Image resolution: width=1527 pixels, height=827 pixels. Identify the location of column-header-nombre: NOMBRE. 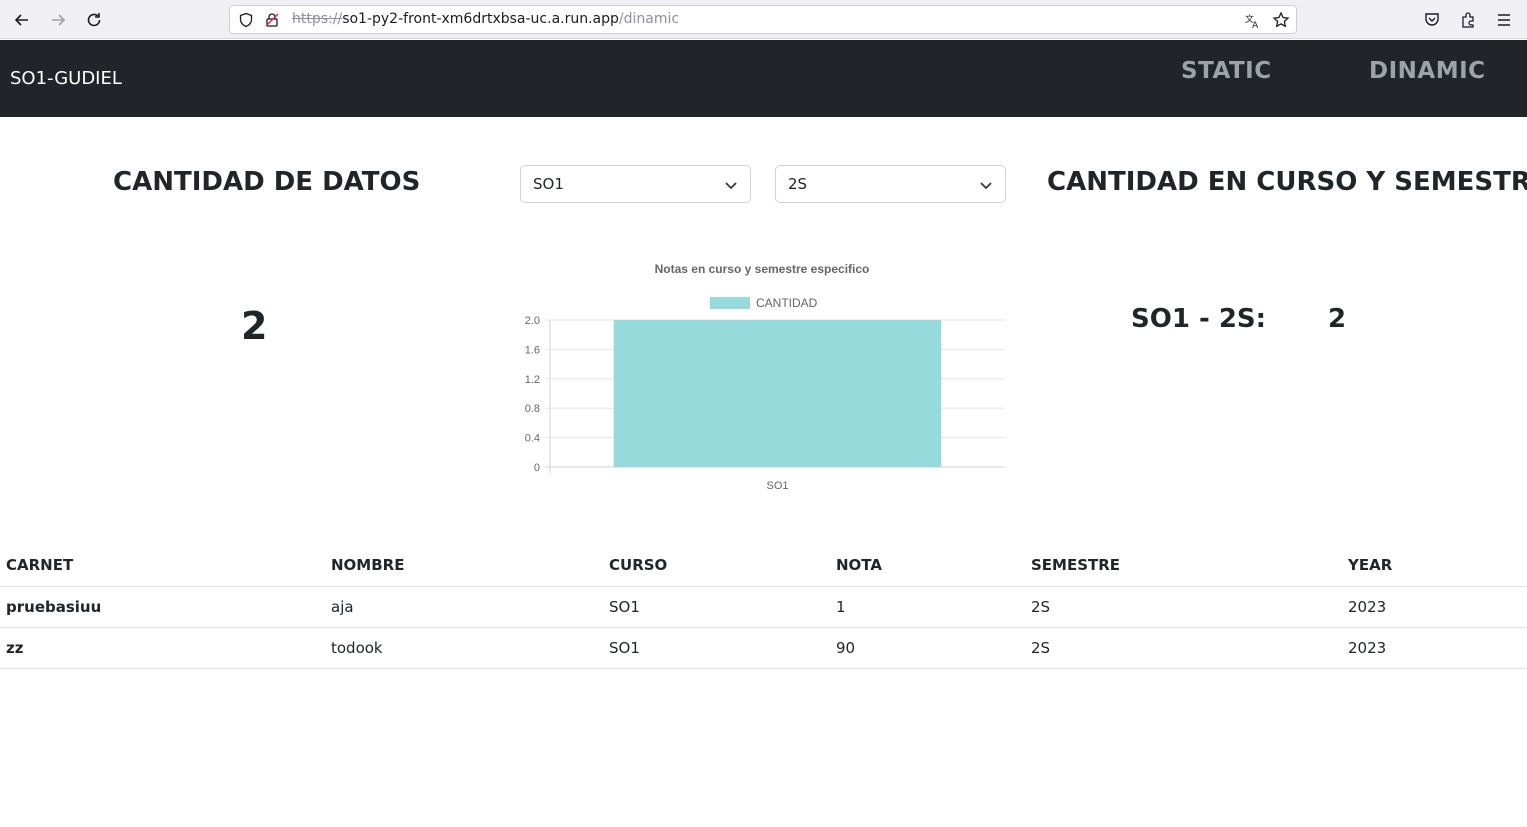
(464, 566).